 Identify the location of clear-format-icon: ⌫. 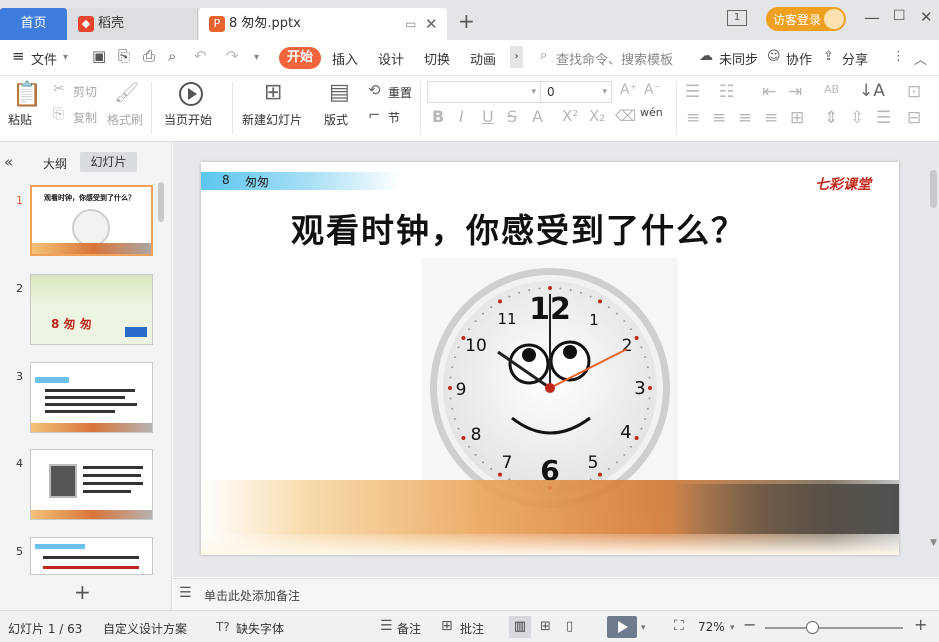
(625, 116).